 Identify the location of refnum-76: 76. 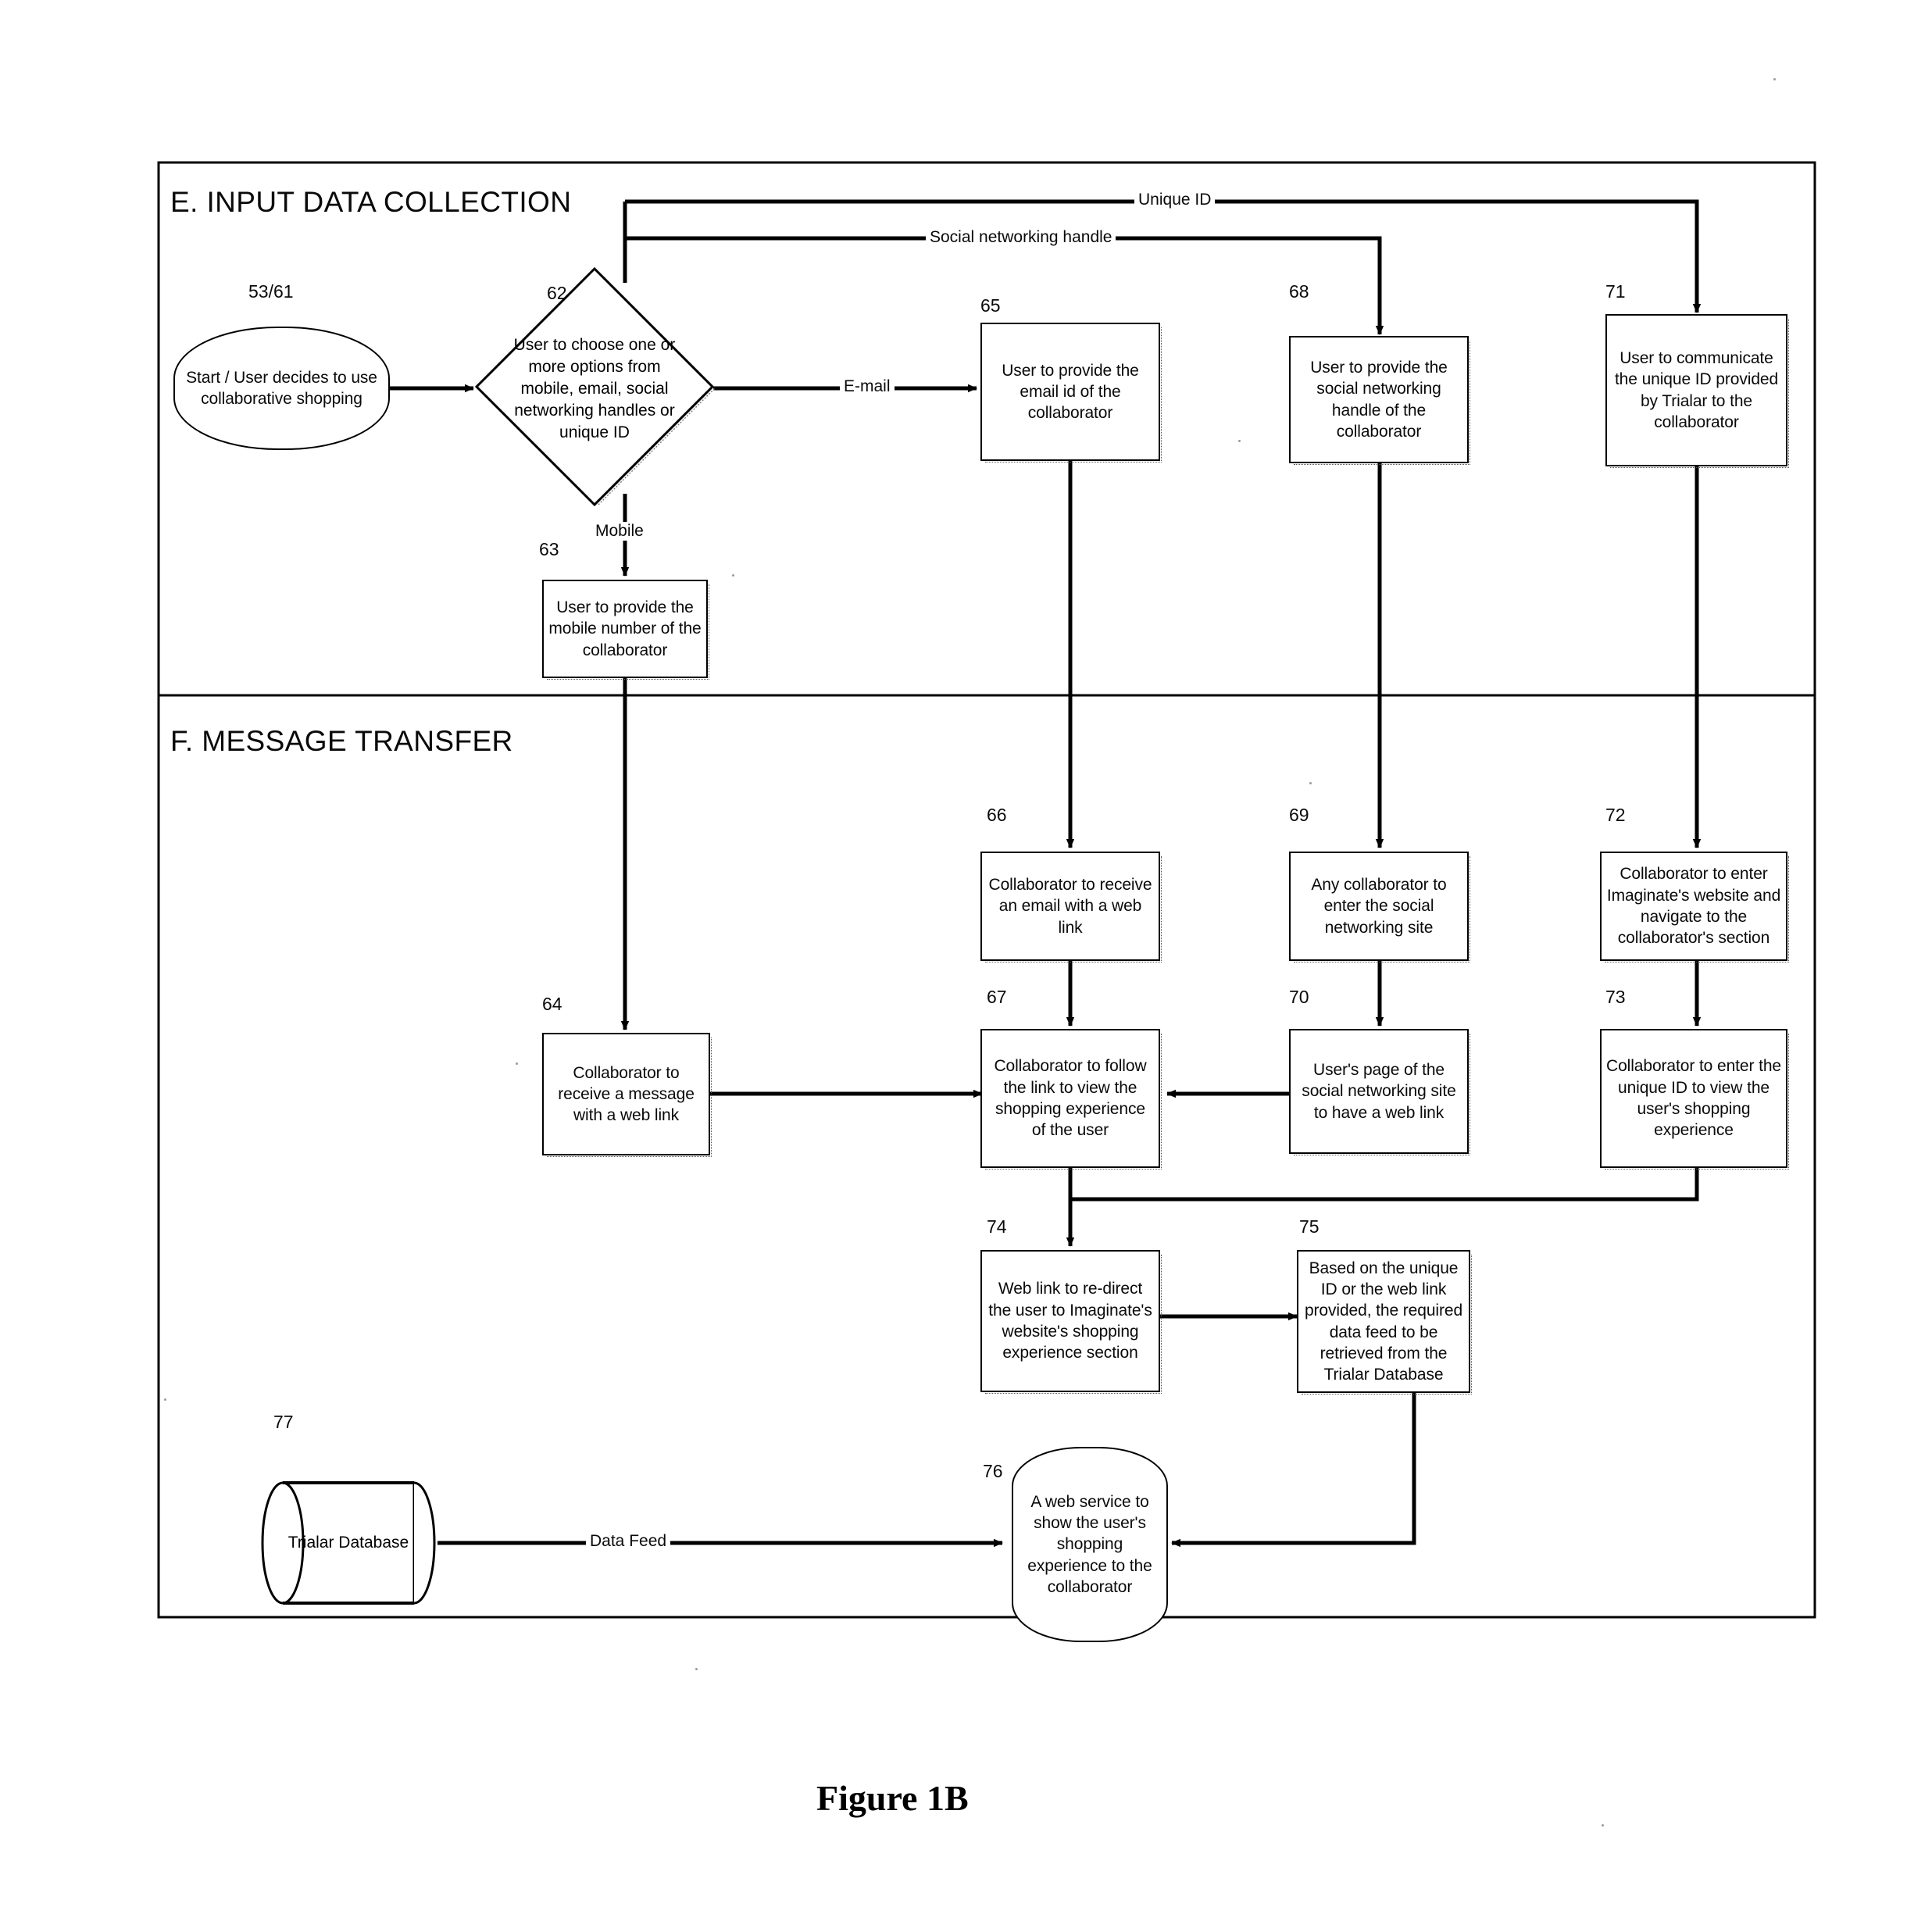
(993, 1471).